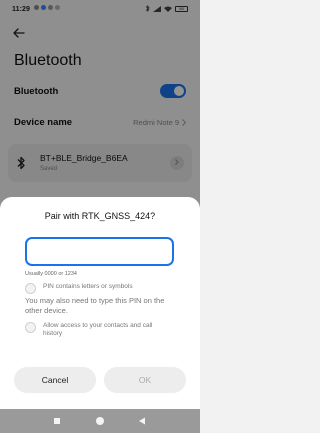 The image size is (320, 433). What do you see at coordinates (30, 327) in the screenshot?
I see `contacts-access-checkbox` at bounding box center [30, 327].